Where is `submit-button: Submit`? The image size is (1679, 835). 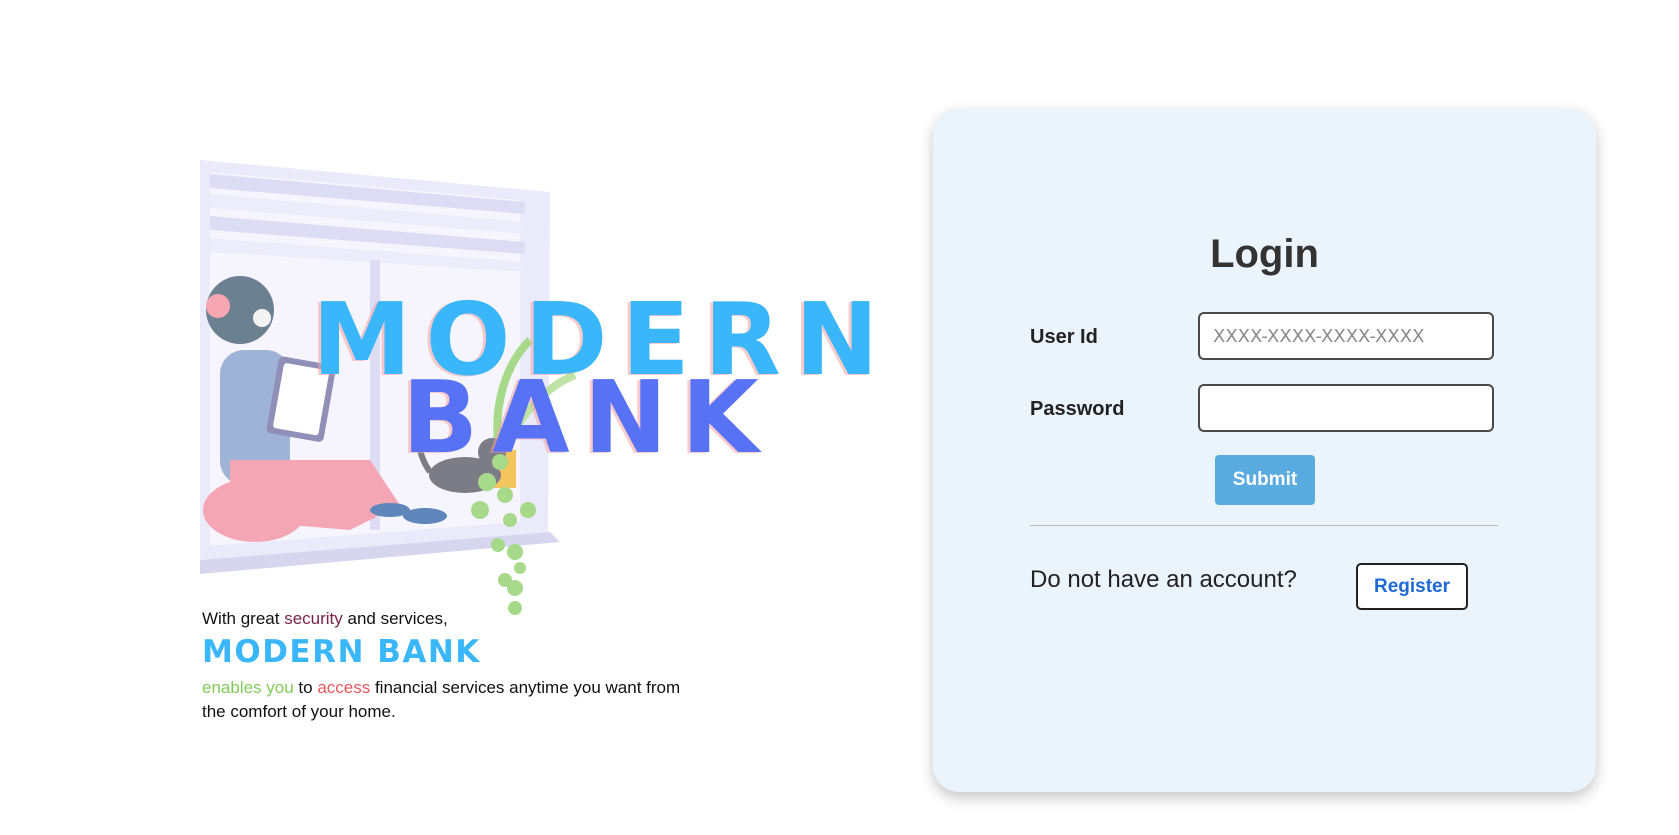
submit-button: Submit is located at coordinates (1265, 480).